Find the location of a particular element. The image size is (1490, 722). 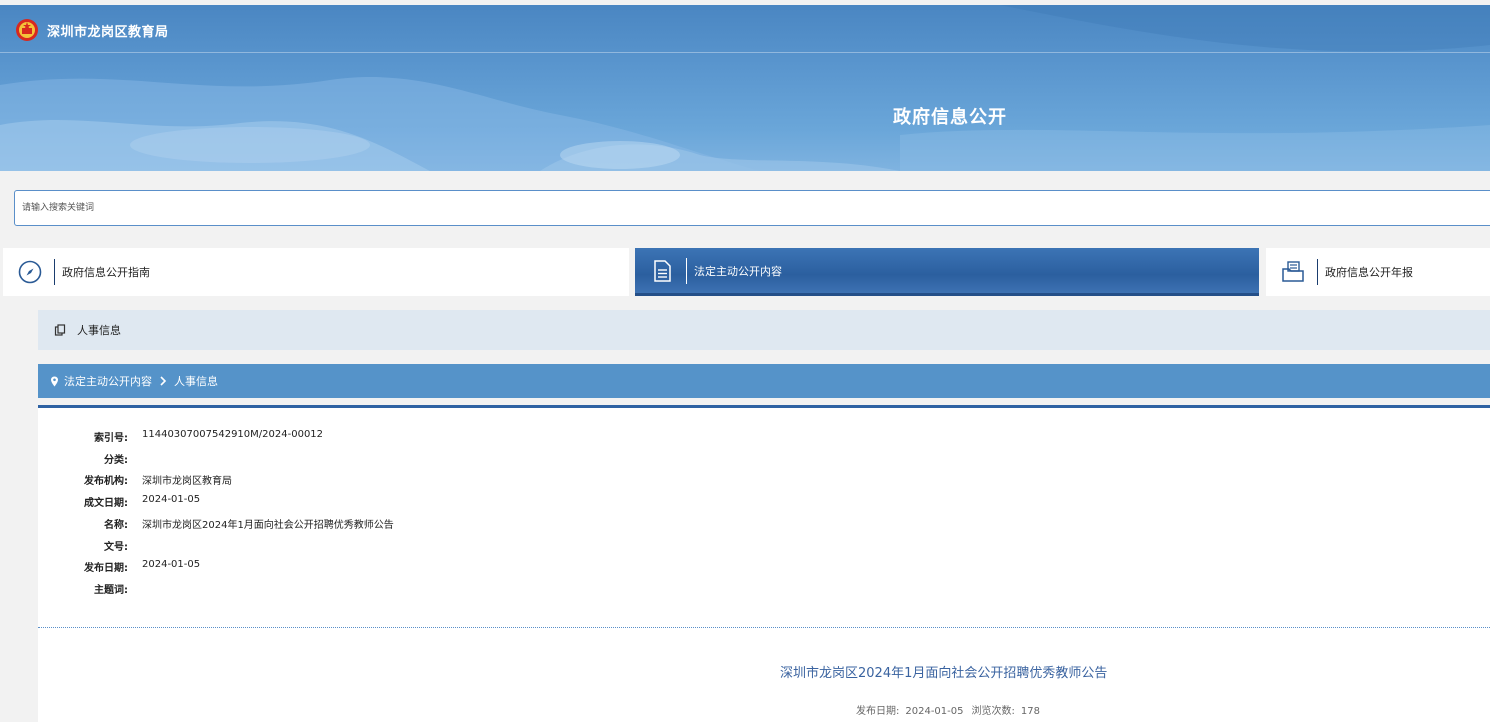

publish-date-value: 2024-01-05 is located at coordinates (934, 711).